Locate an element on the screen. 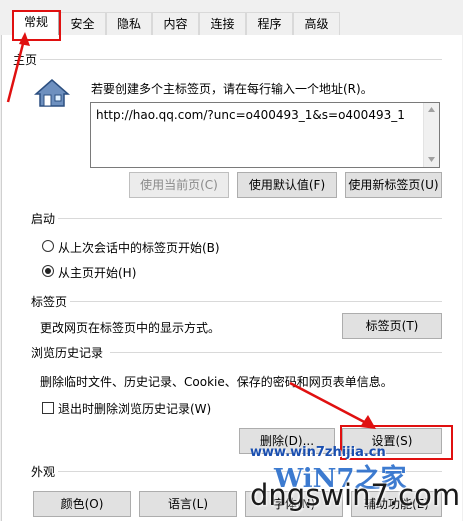  tabs-button: 标签页(T) is located at coordinates (392, 326).